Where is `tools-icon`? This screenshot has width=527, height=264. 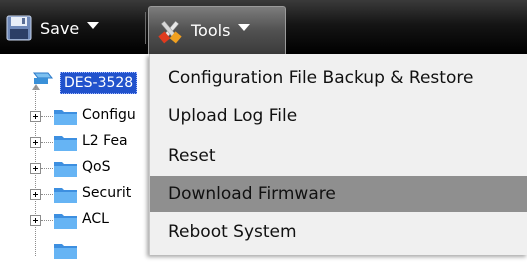 tools-icon is located at coordinates (170, 31).